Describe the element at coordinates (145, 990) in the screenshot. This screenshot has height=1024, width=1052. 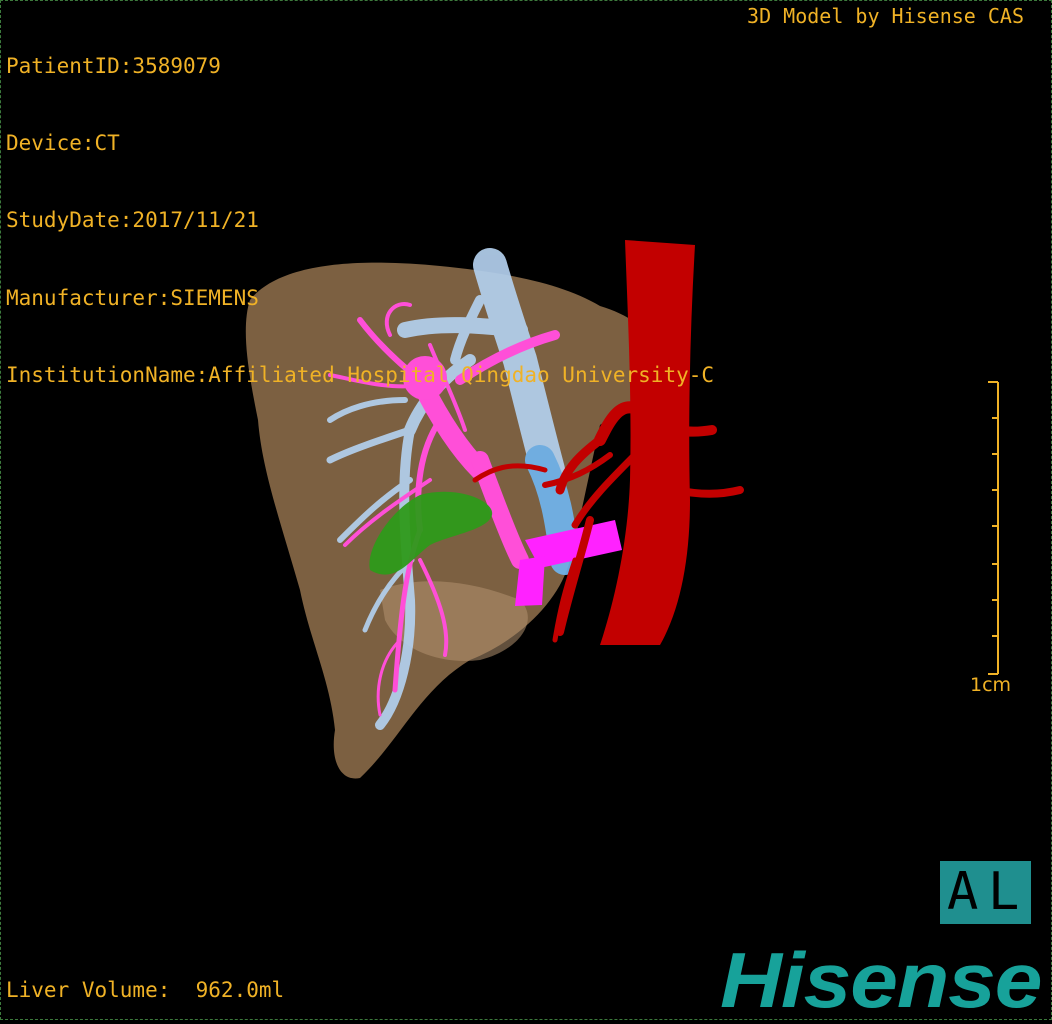
I see `liver-volume-readout: Liver Volume: 962.0ml` at that location.